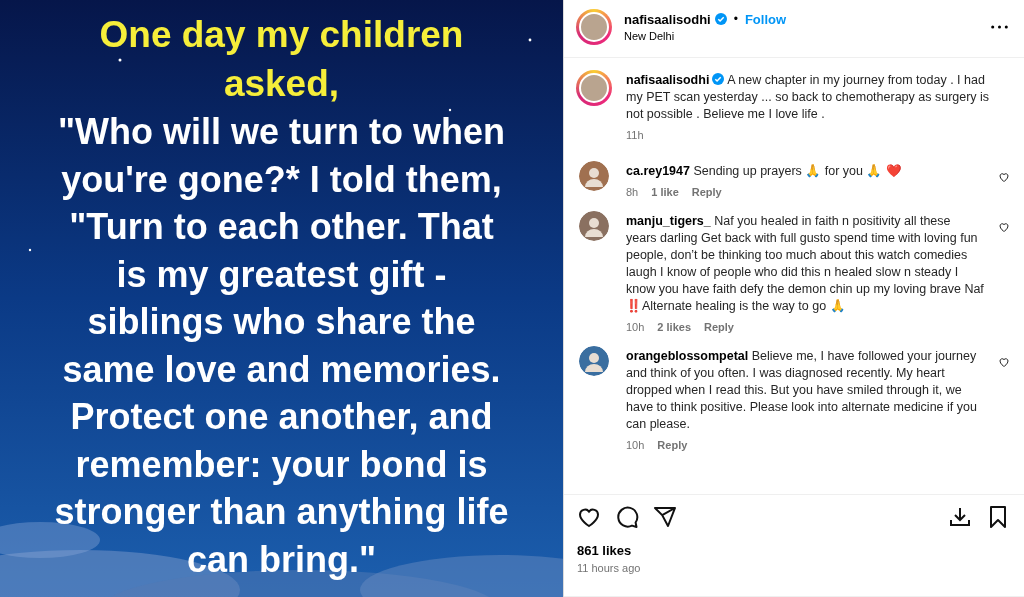  Describe the element at coordinates (805, 264) in the screenshot. I see `comment-text: manju_tigers_ Naf you healed in faith n positivity all these years darling Get back with full gusto spend time with loving fun people, don’t be thinking too much about this watch comedies laugh I know of people who did this n healed slow n steady I know you have faith defy the demon chin up my loving brave Naf ‼Alternate healing is the way to go 🙏` at that location.